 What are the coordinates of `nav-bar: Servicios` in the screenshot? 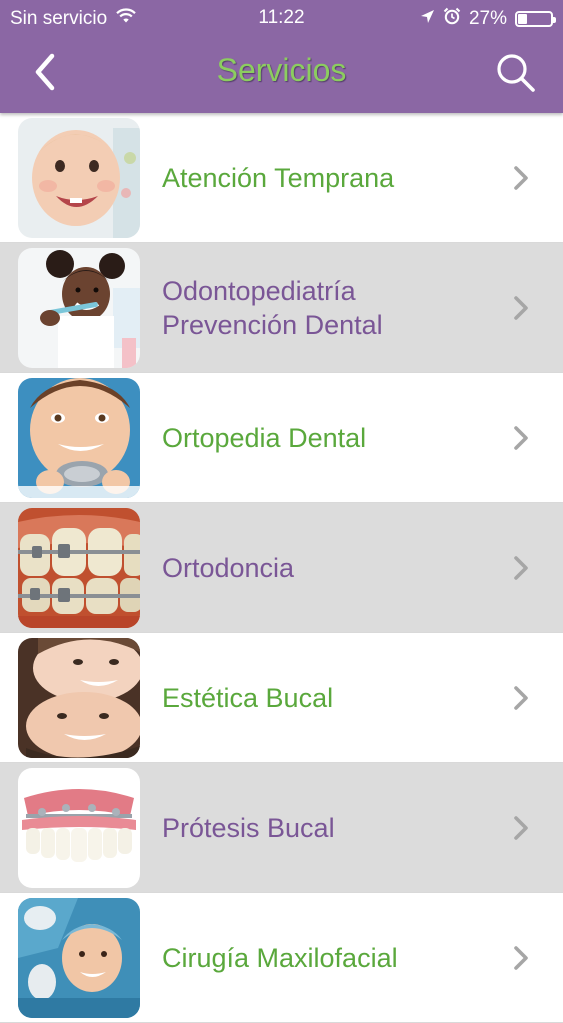 It's located at (281, 74).